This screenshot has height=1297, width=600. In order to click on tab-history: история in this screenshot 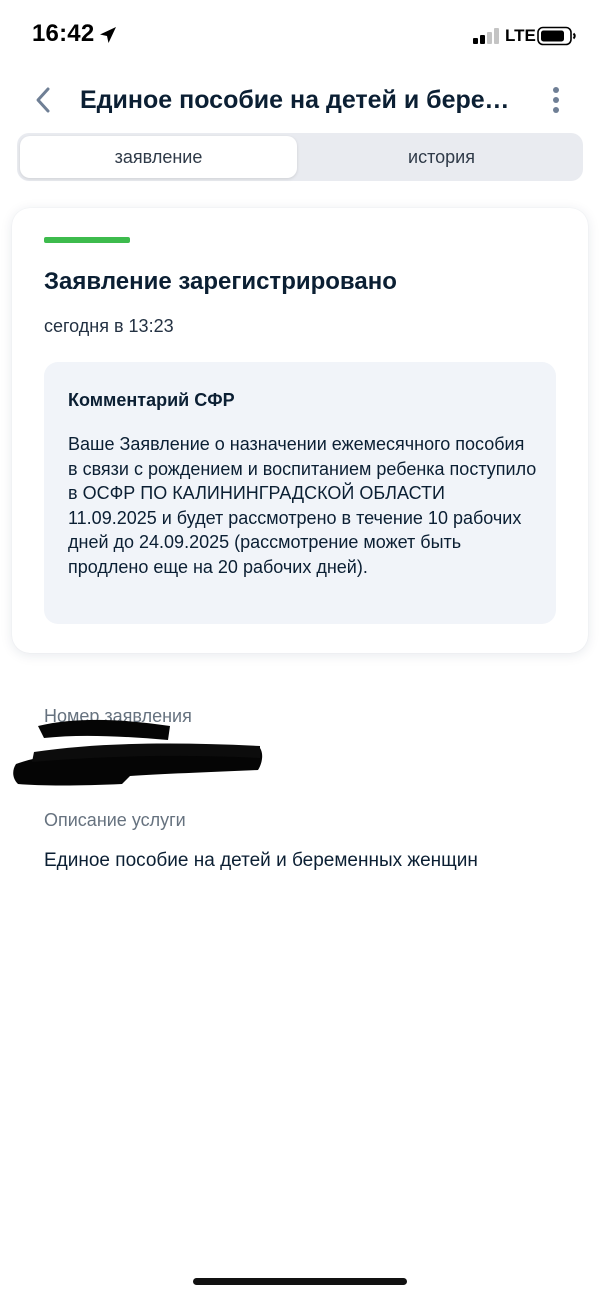, I will do `click(441, 157)`.